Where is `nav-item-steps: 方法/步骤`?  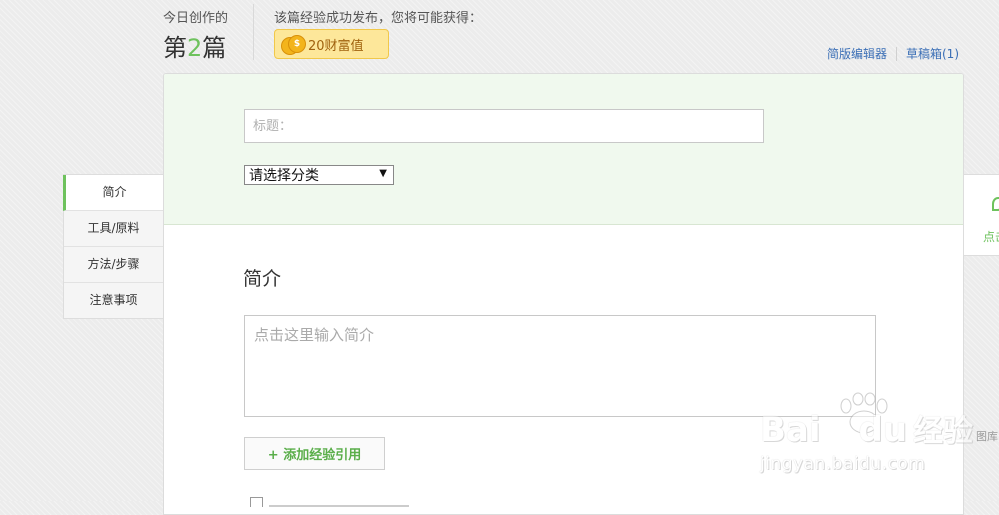 nav-item-steps: 方法/步骤 is located at coordinates (113, 265).